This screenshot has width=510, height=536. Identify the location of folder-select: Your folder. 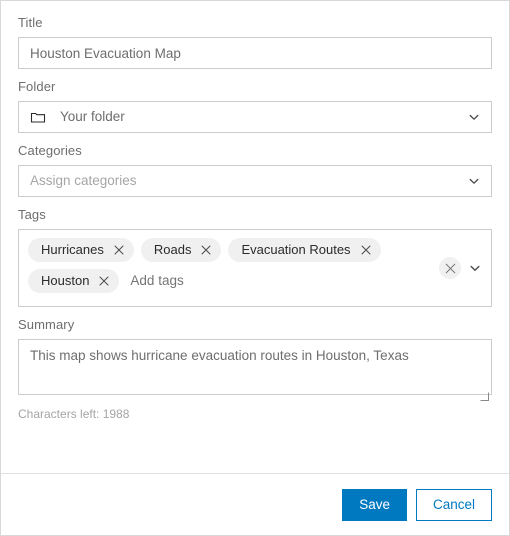
(255, 117).